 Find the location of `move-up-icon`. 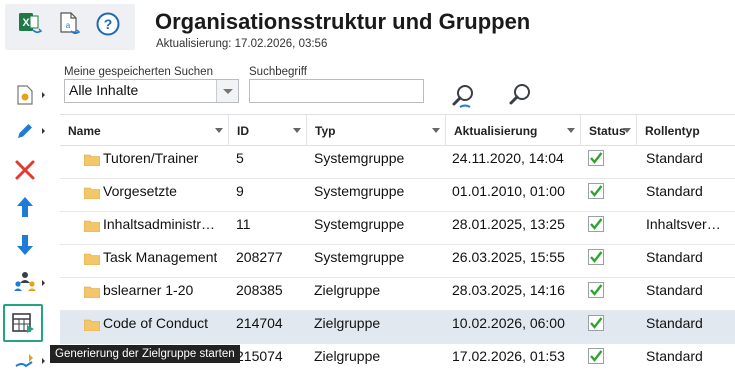

move-up-icon is located at coordinates (25, 207).